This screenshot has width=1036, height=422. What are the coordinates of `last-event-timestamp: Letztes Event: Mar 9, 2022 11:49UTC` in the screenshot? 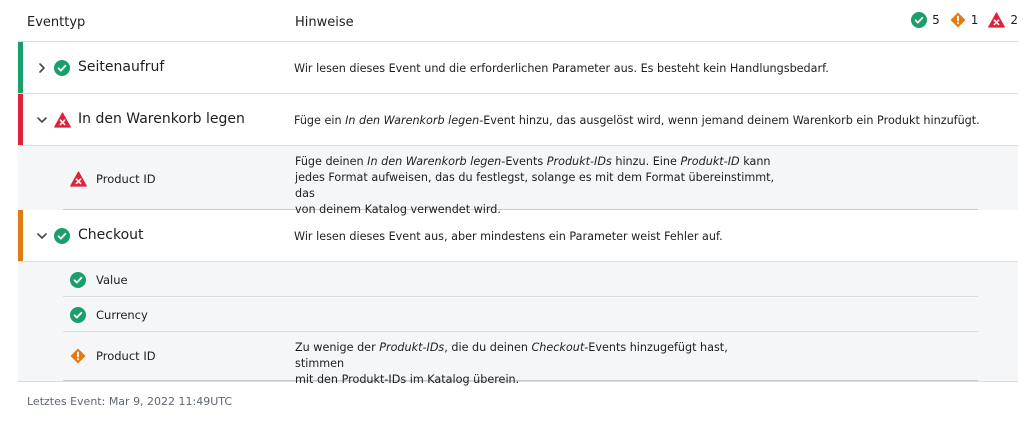 It's located at (130, 401).